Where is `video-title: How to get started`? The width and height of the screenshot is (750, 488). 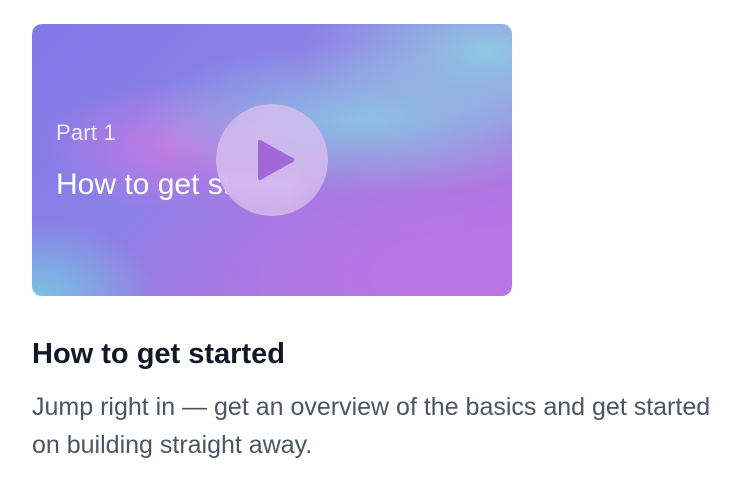
video-title: How to get started is located at coordinates (272, 354).